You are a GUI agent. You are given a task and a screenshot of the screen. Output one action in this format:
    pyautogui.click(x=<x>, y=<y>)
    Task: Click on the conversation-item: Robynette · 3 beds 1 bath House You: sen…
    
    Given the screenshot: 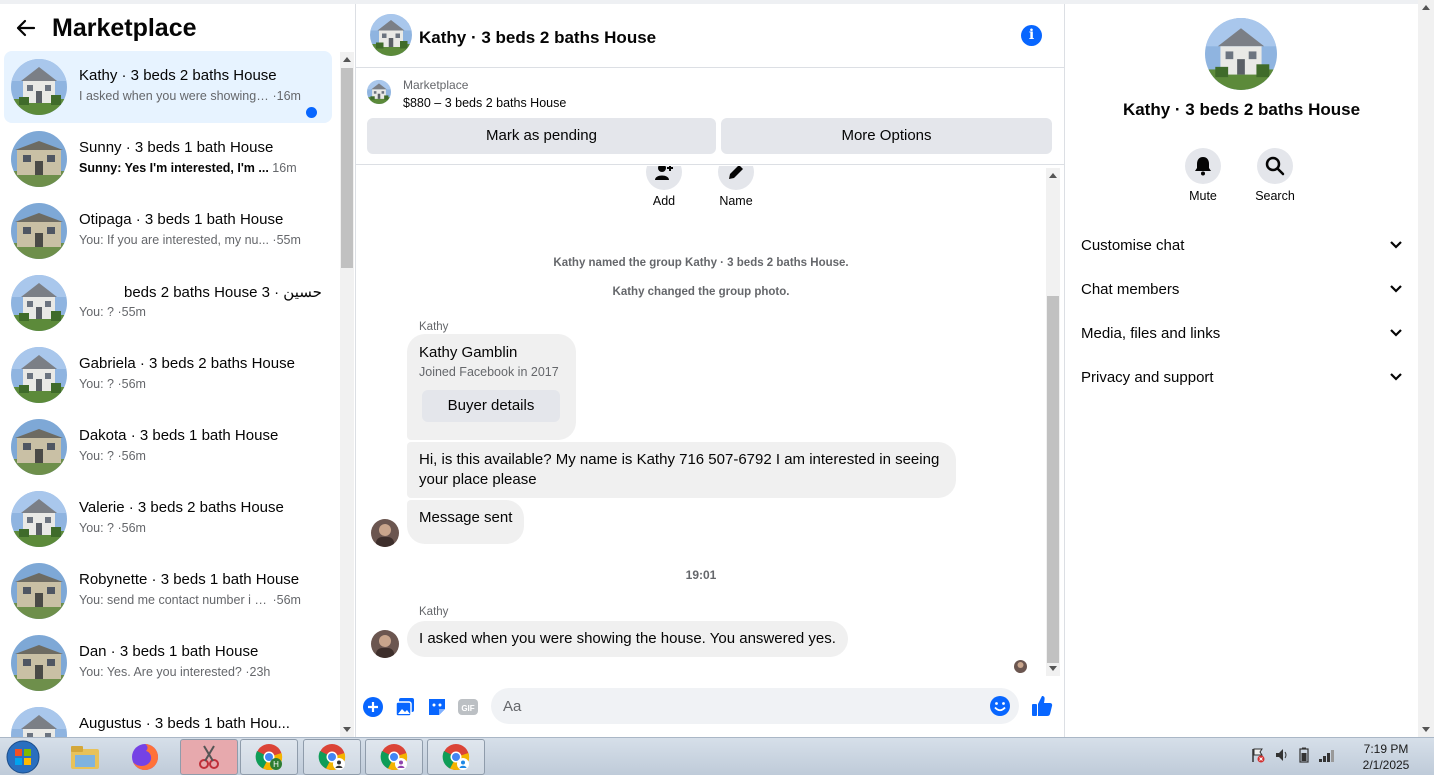 What is the action you would take?
    pyautogui.click(x=168, y=591)
    